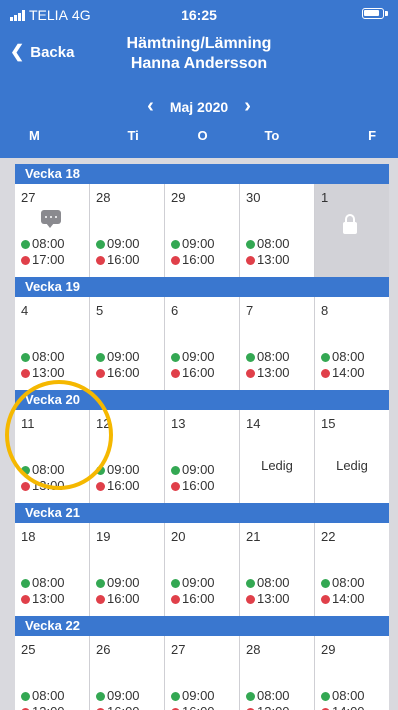 This screenshot has width=398, height=710. Describe the element at coordinates (386, 13) in the screenshot. I see `battery-tip` at that location.